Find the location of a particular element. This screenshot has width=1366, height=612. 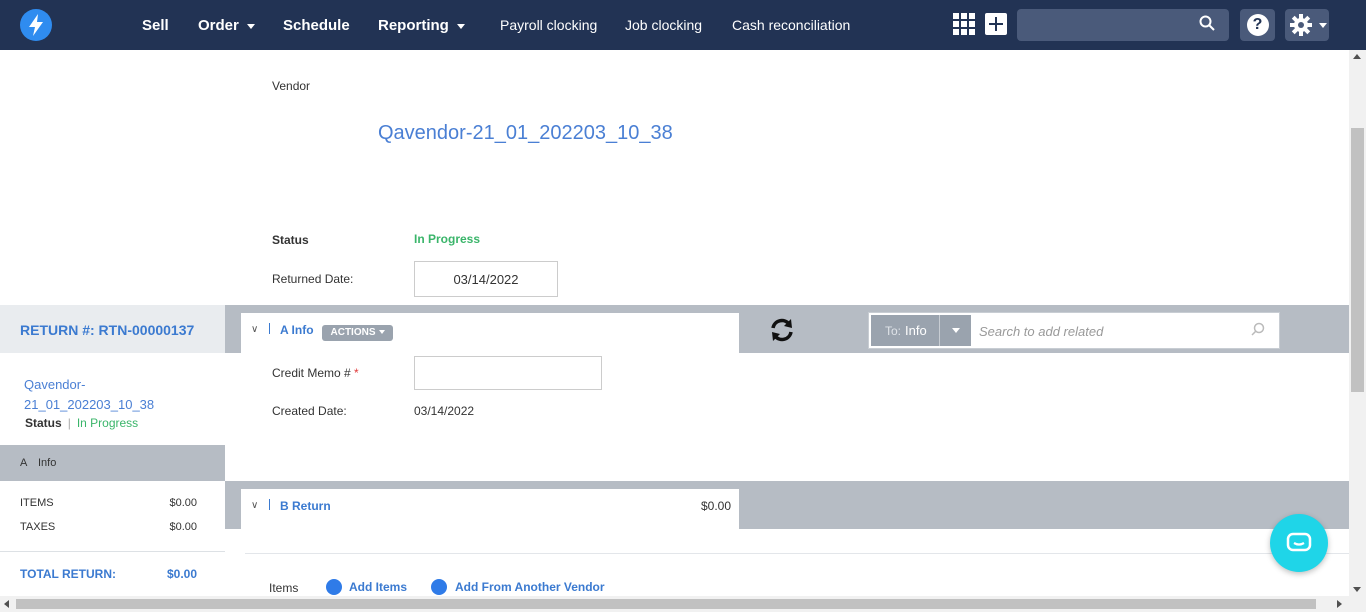

section-a-header-card is located at coordinates (490, 333).